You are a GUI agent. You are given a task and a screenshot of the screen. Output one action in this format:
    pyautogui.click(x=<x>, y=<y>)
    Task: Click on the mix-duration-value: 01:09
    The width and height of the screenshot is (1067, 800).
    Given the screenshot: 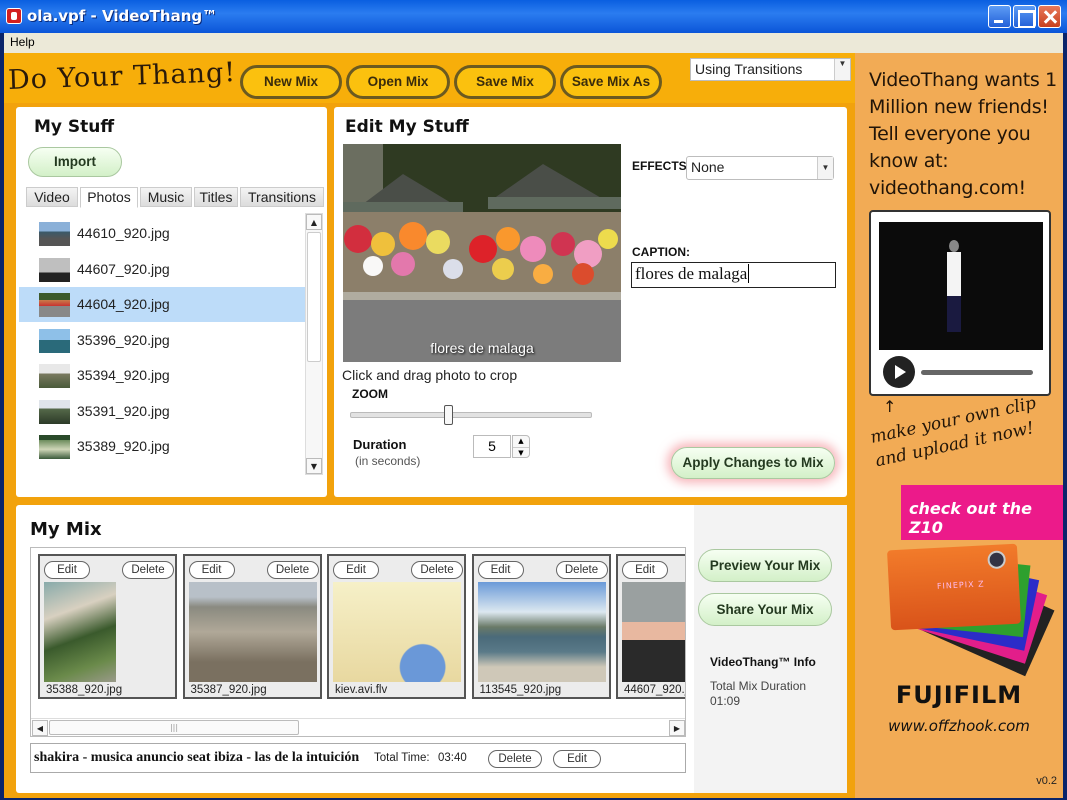 What is the action you would take?
    pyautogui.click(x=725, y=701)
    